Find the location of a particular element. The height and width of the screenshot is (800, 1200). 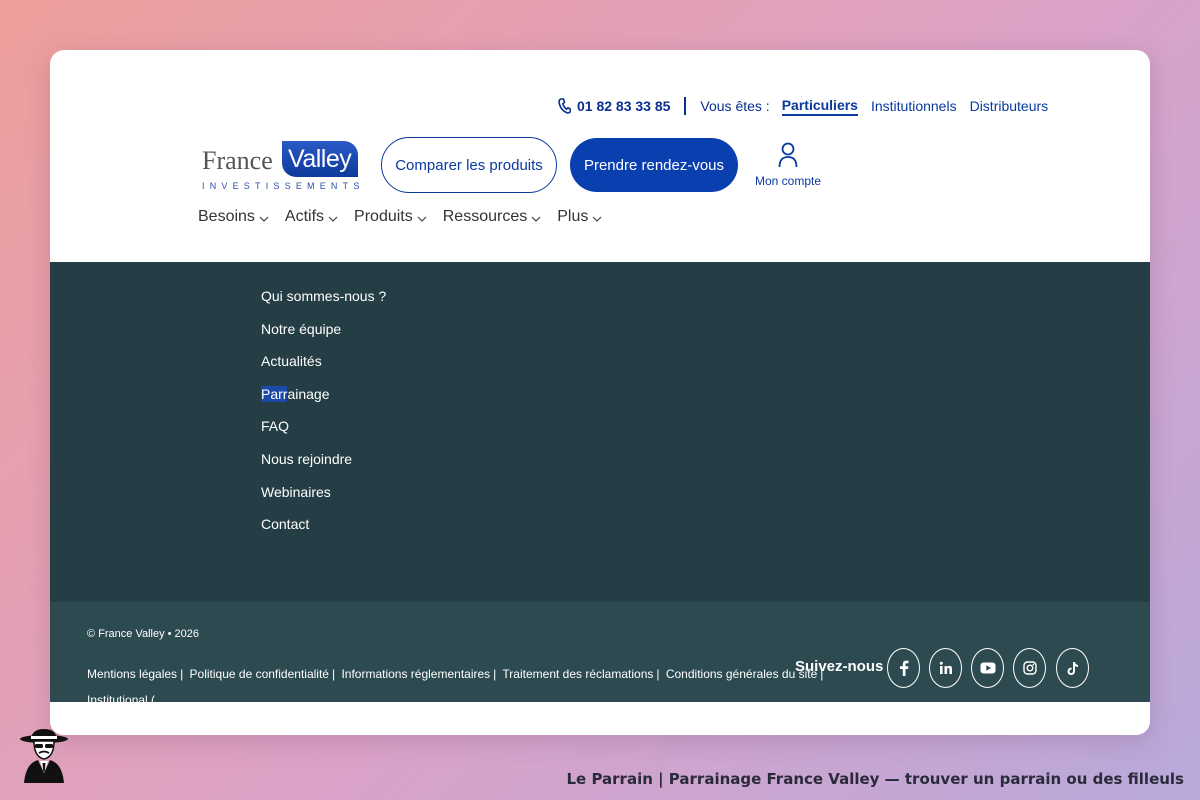

text-selection: Parr is located at coordinates (274, 393).